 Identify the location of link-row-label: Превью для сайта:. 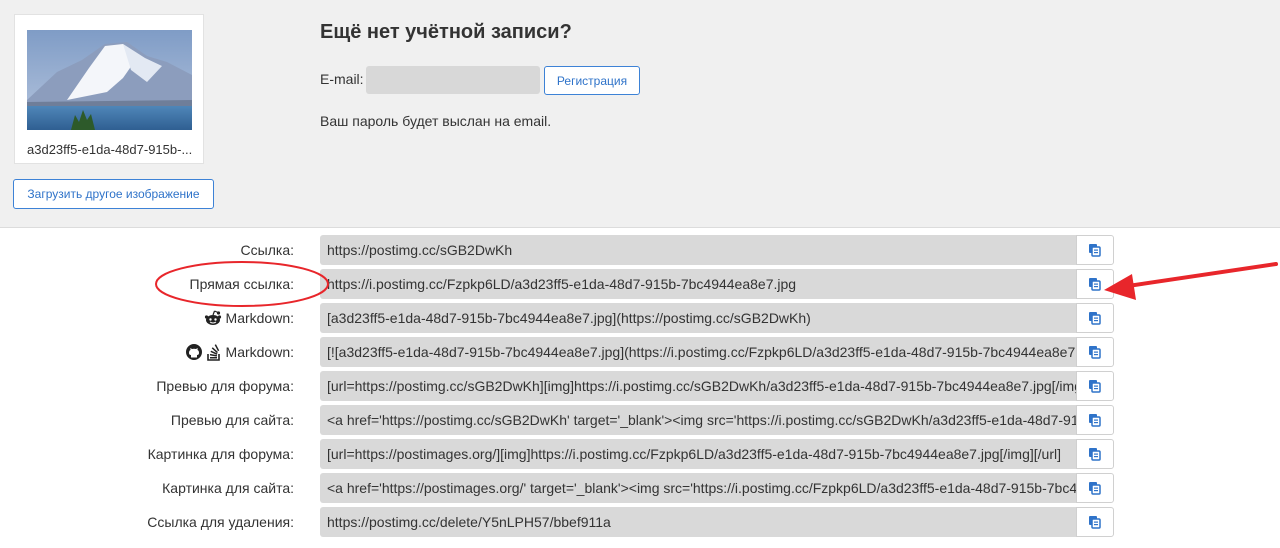
(232, 420).